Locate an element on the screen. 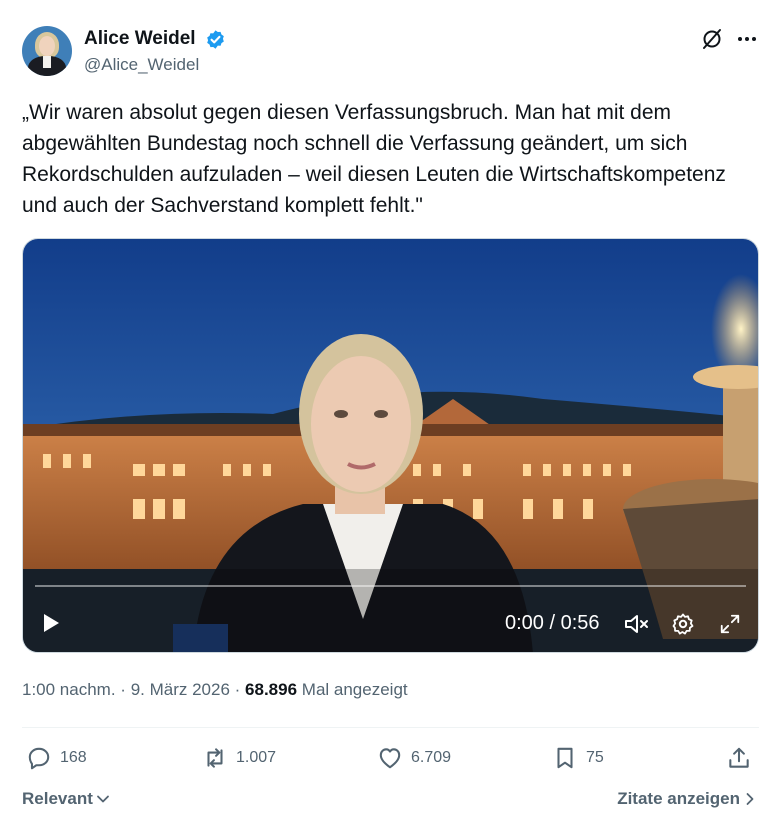  like-button: 6.709 is located at coordinates (414, 758).